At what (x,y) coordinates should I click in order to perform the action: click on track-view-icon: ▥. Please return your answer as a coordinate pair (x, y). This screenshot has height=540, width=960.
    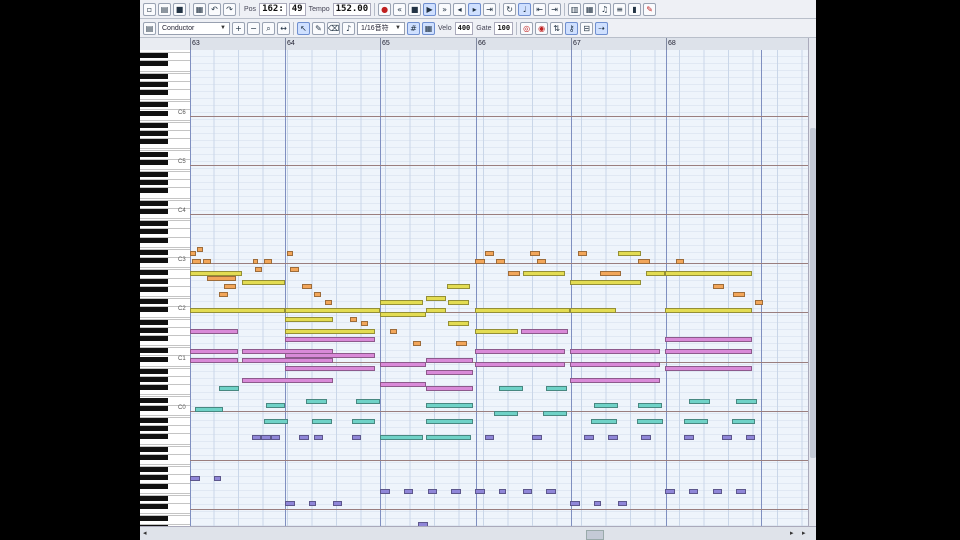
    Looking at the image, I should click on (575, 9).